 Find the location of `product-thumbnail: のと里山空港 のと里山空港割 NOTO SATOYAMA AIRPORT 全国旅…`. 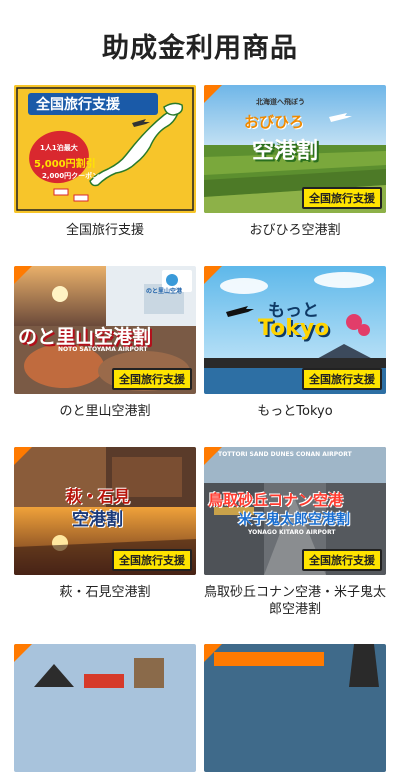

product-thumbnail: のと里山空港 のと里山空港割 NOTO SATOYAMA AIRPORT 全国旅… is located at coordinates (105, 330).